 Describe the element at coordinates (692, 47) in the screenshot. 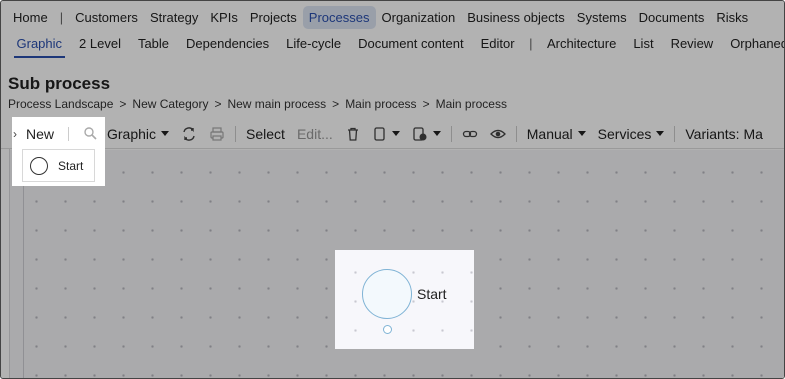

I see `tab-review: Review` at that location.